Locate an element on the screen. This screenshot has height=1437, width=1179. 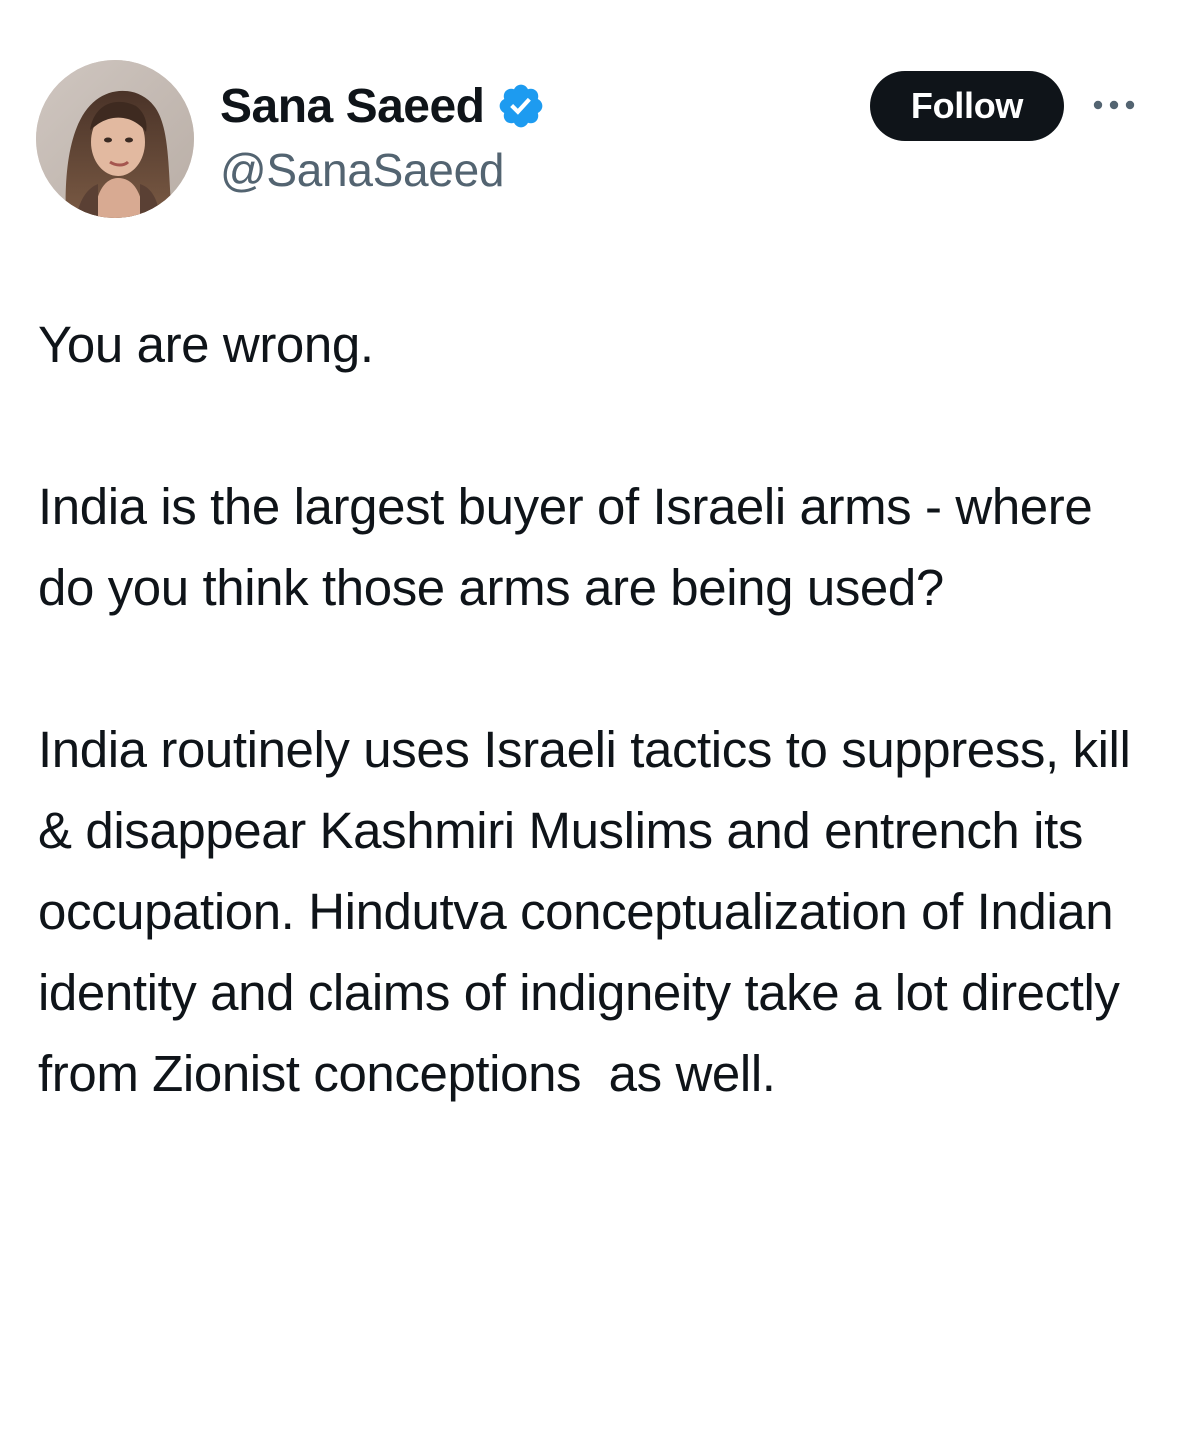
follow-button: Follow is located at coordinates (967, 106).